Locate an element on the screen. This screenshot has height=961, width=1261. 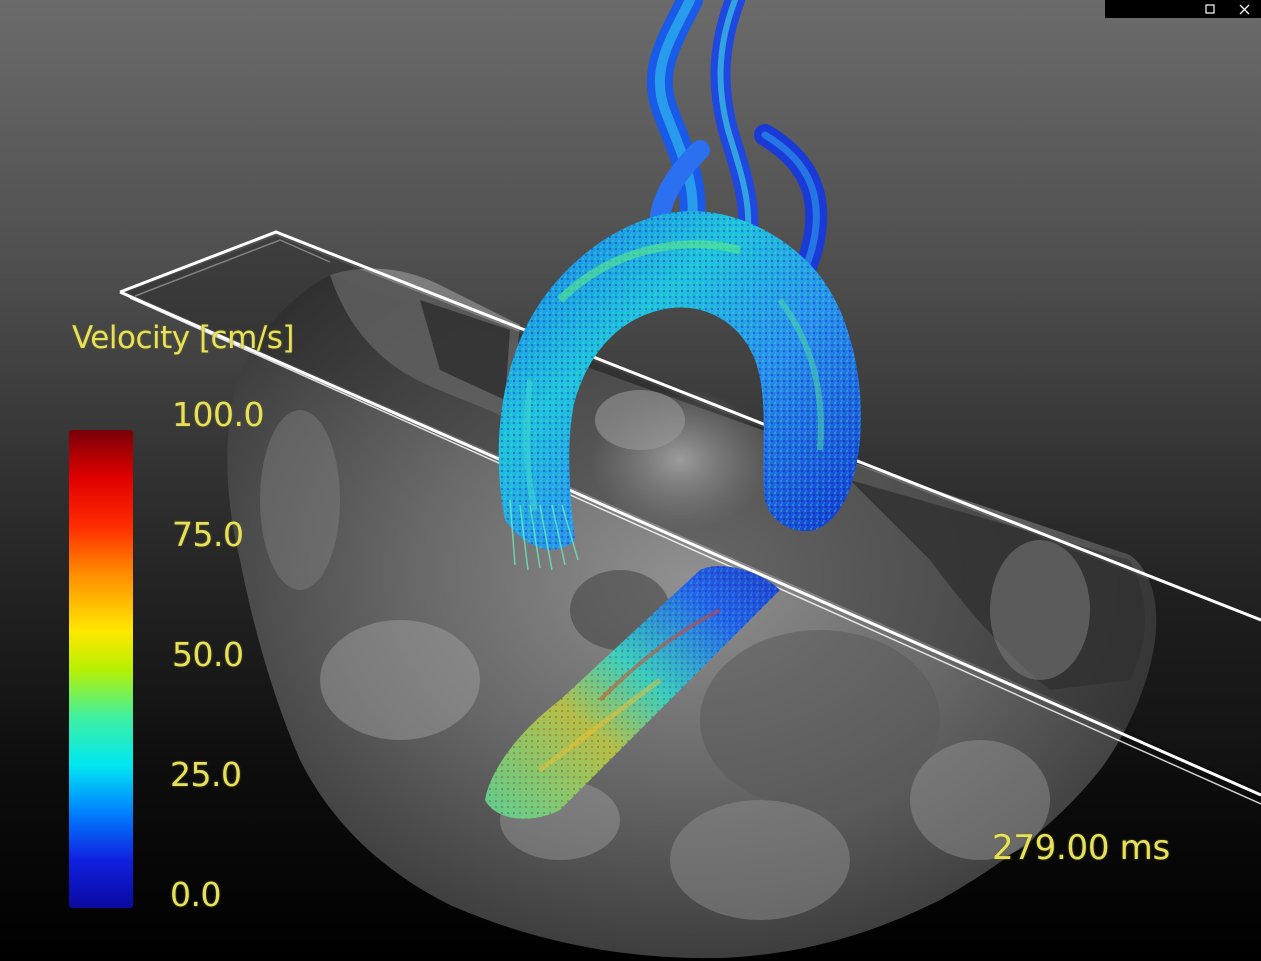
colorbar-tick-label: 75.0 is located at coordinates (208, 534).